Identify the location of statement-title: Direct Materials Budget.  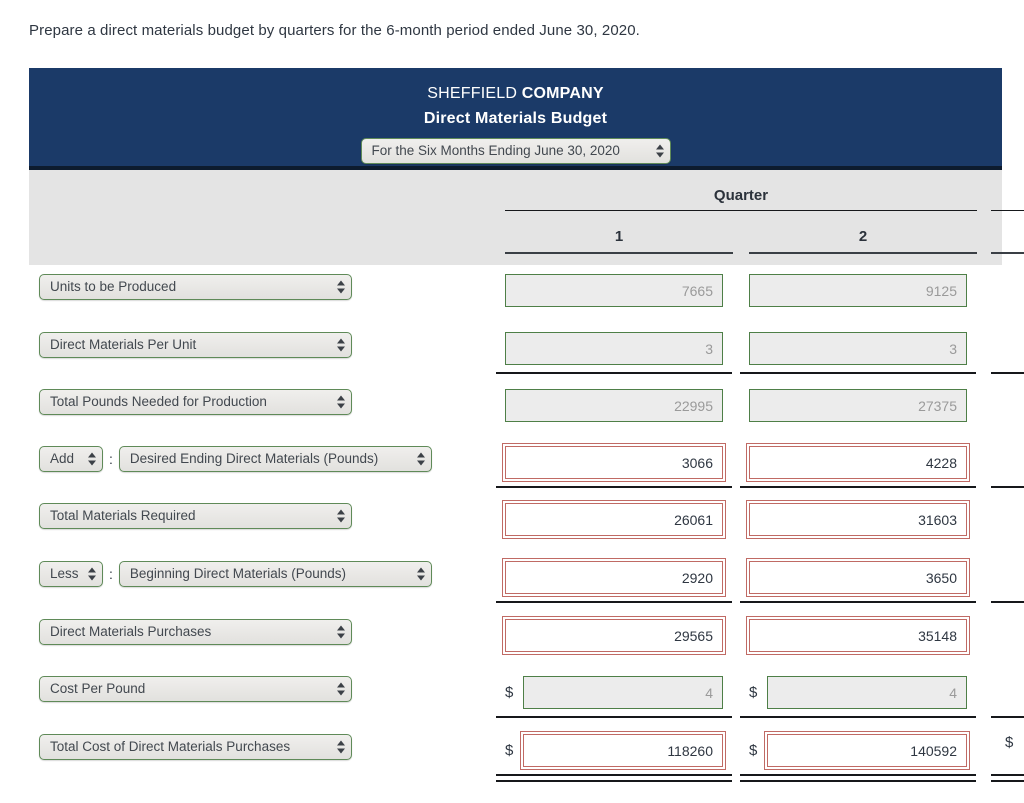
(515, 118).